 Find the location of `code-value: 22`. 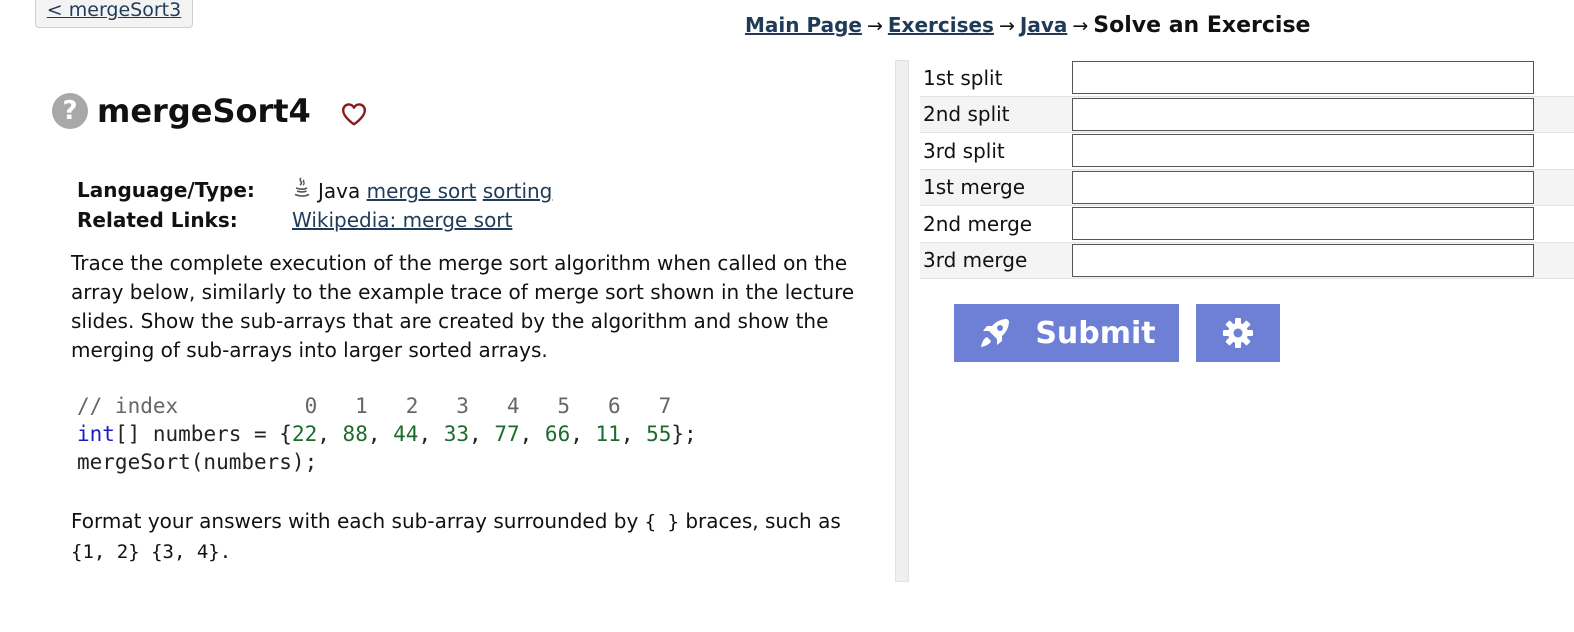

code-value: 22 is located at coordinates (304, 434).